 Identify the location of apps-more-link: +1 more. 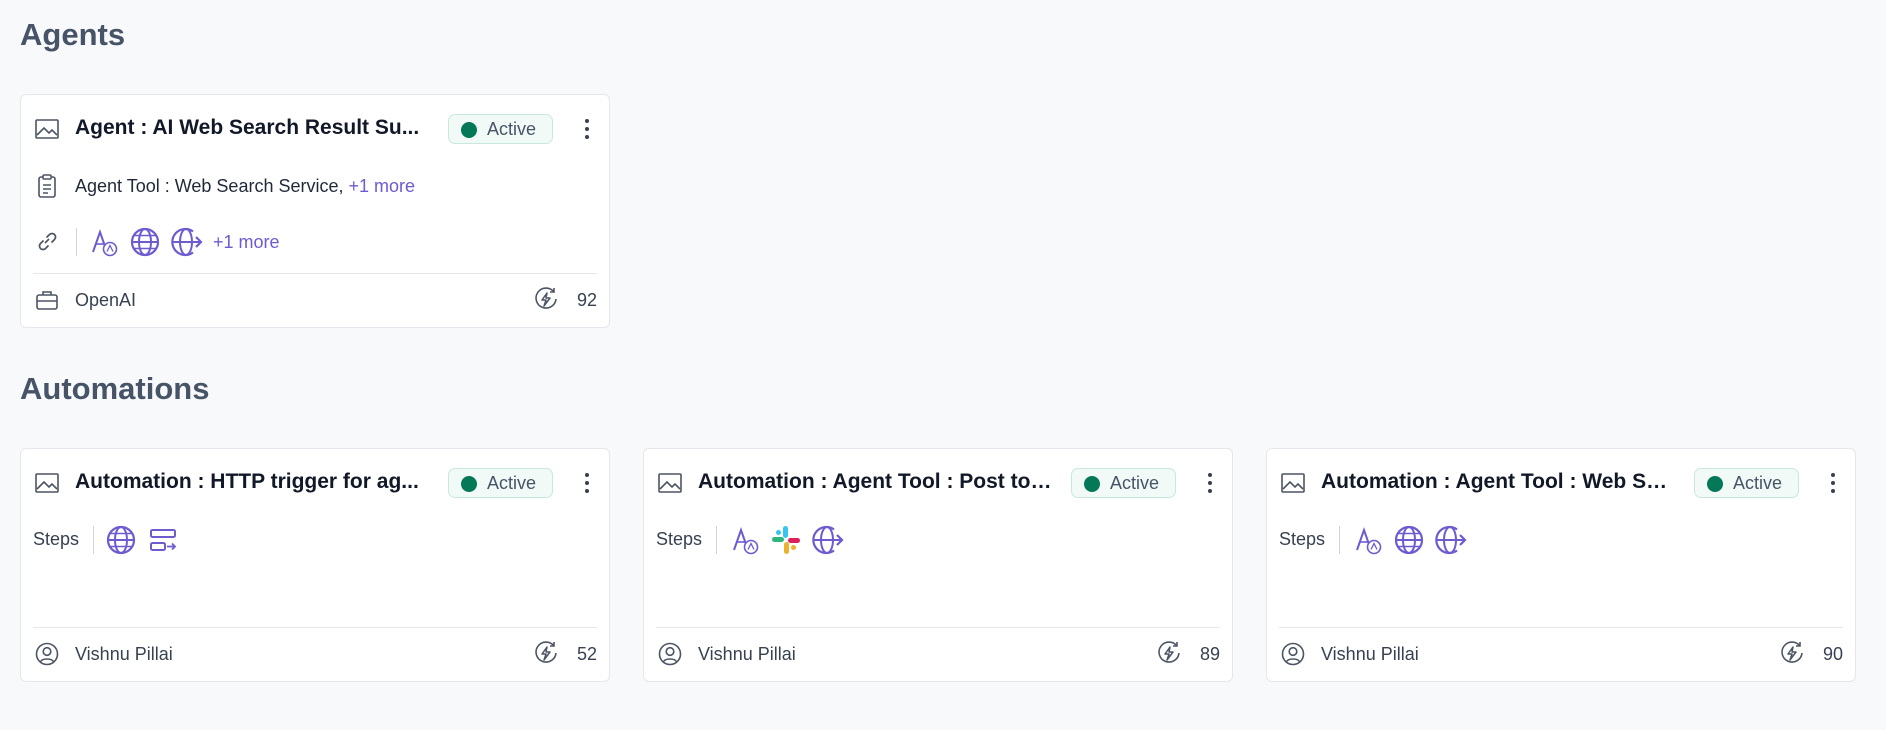
(246, 242).